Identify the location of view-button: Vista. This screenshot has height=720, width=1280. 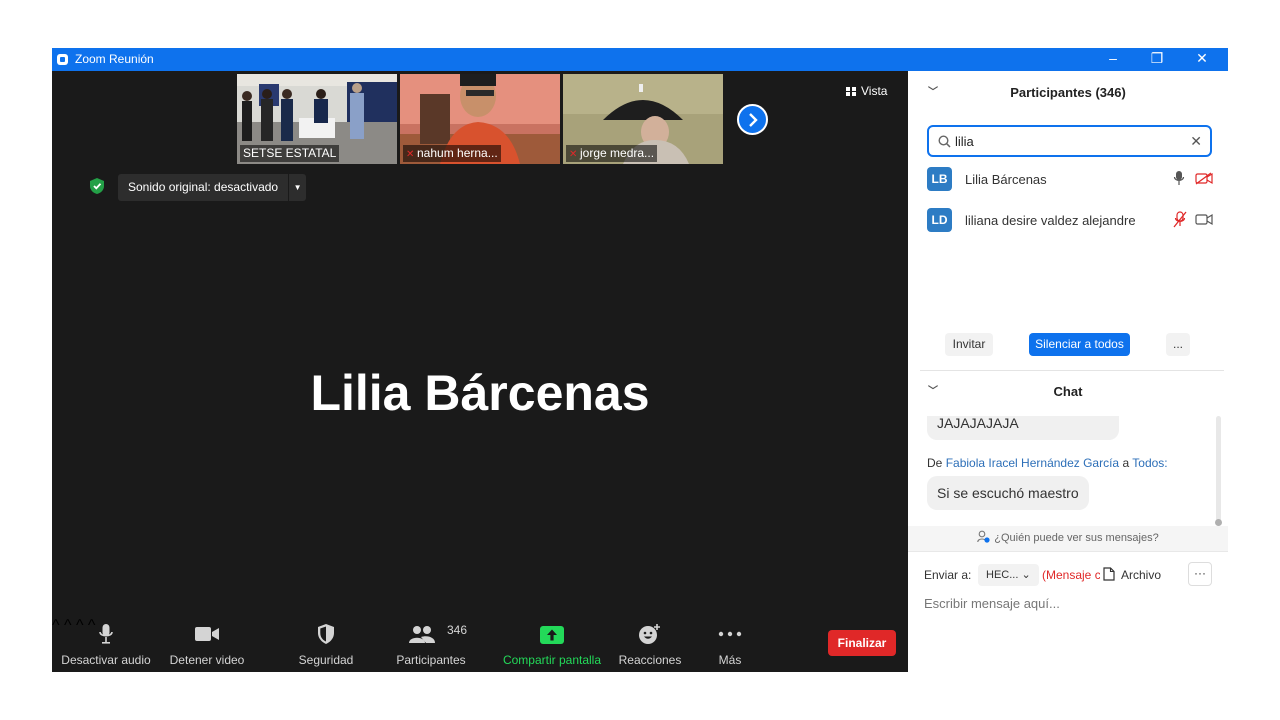
(866, 91).